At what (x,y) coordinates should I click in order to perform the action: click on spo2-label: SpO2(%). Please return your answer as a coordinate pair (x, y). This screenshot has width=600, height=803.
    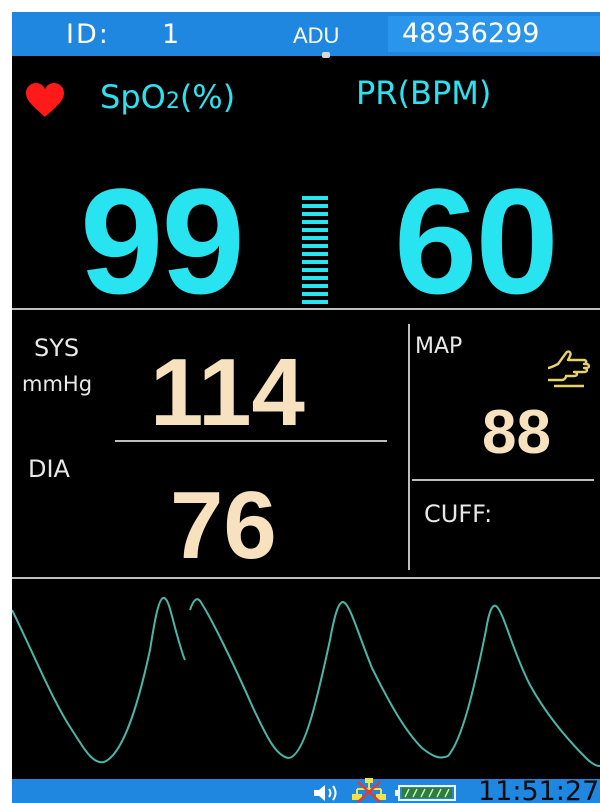
    Looking at the image, I should click on (167, 97).